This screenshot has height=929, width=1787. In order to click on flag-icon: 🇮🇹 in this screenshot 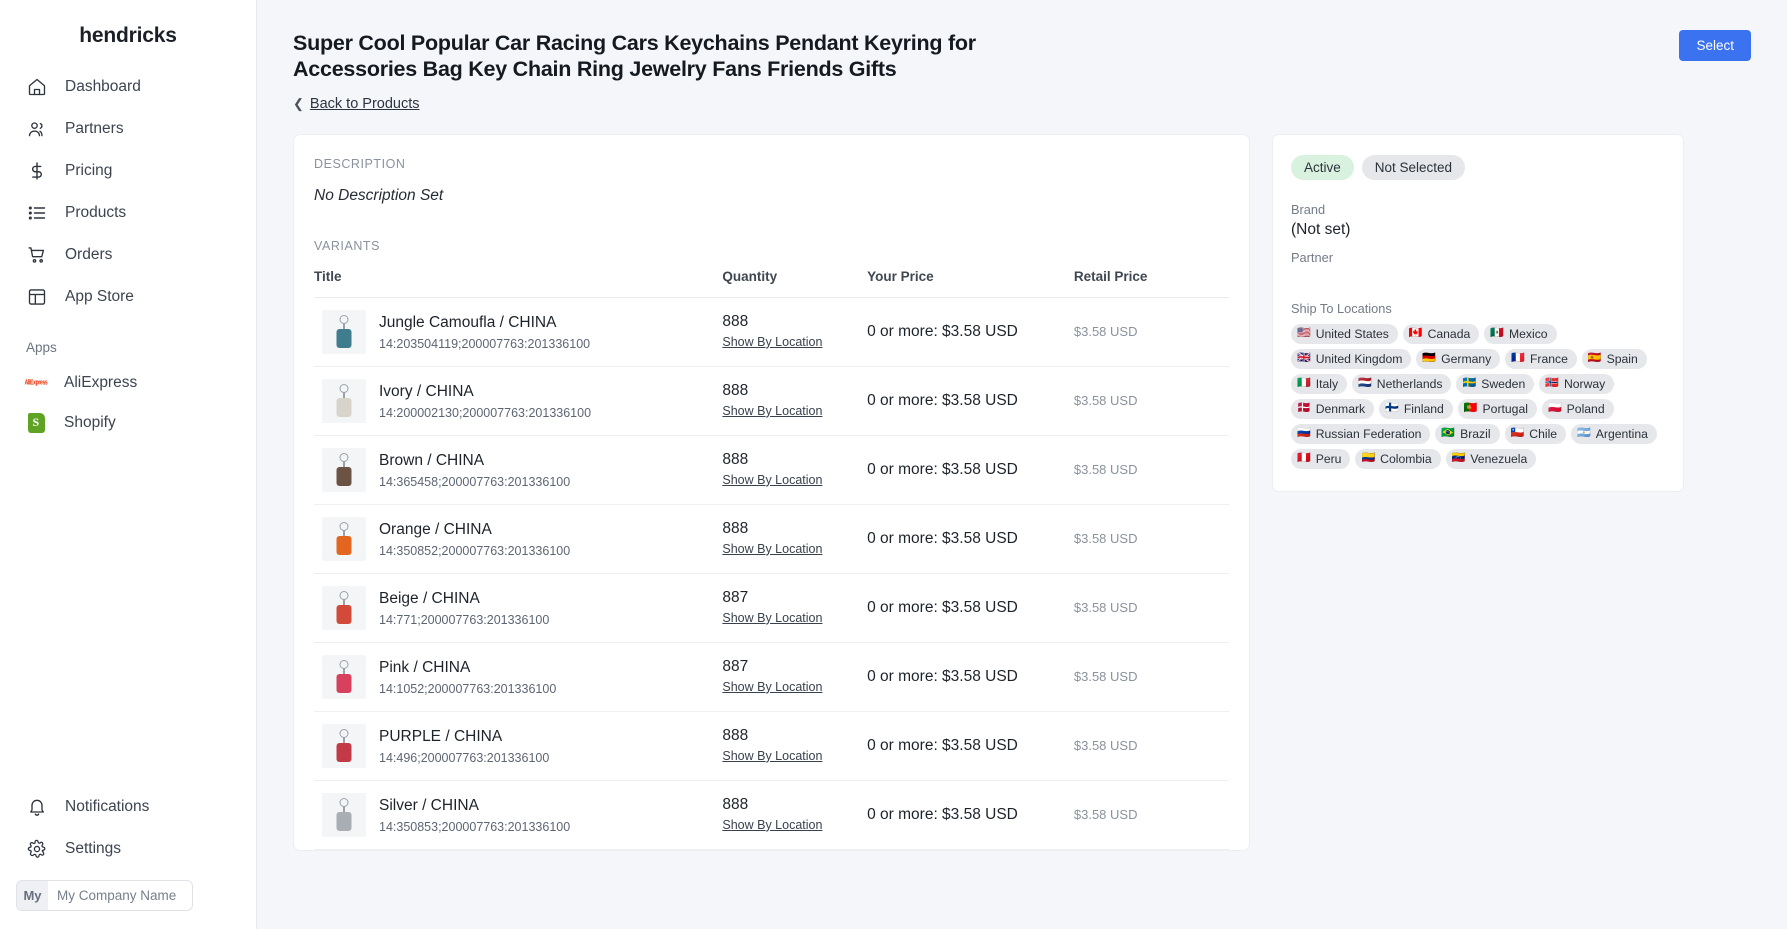, I will do `click(1304, 383)`.